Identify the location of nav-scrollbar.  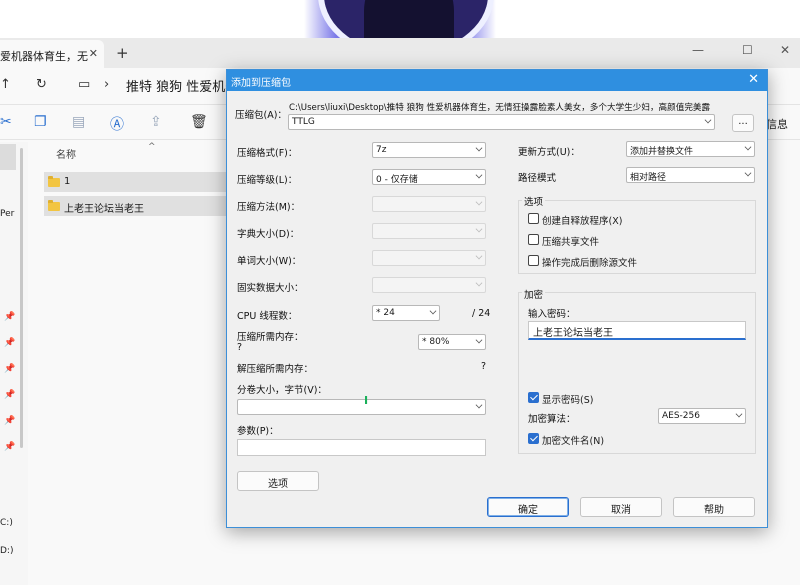
(21, 298).